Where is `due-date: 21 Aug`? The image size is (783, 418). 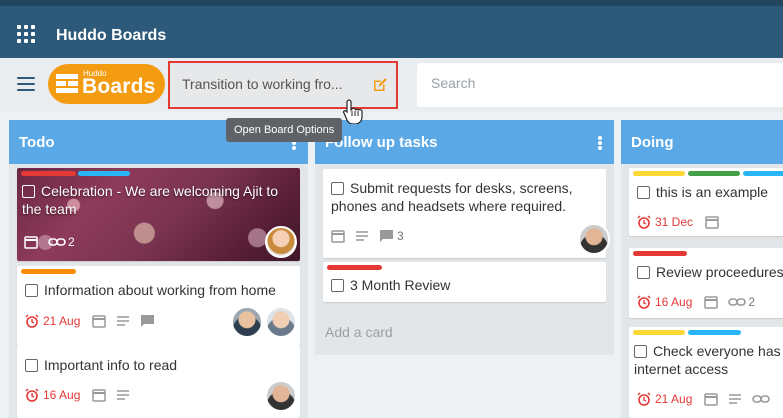 due-date: 21 Aug is located at coordinates (664, 399).